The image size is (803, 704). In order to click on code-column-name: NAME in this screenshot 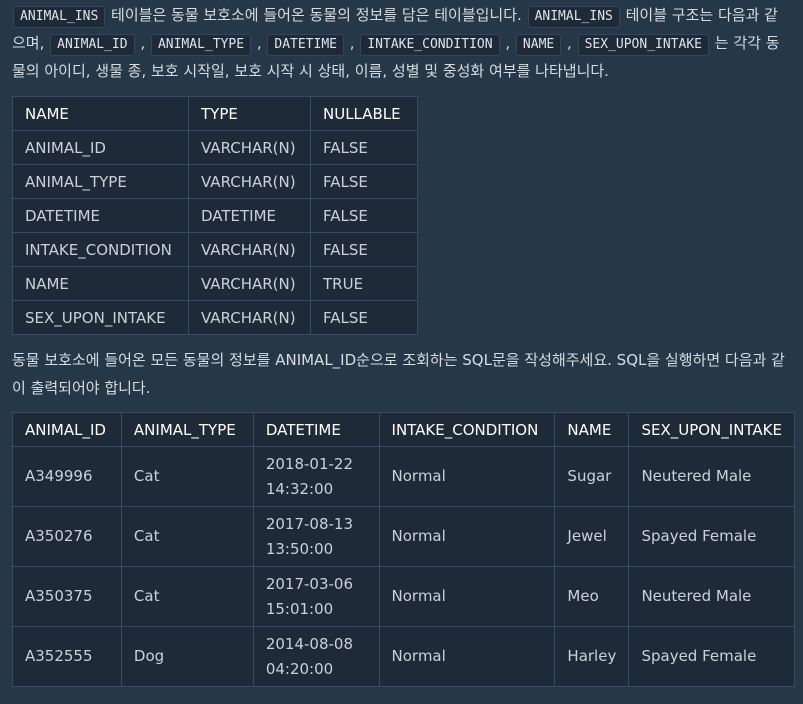, I will do `click(538, 45)`.